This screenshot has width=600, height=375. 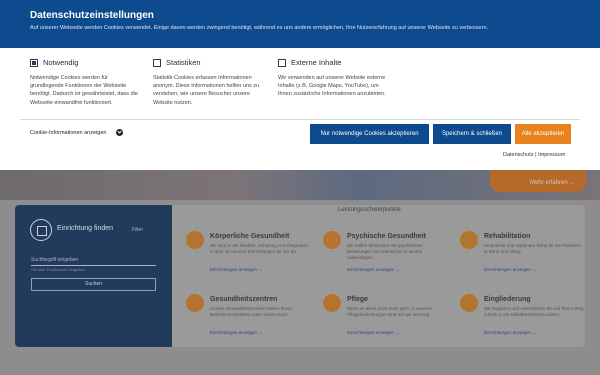 I want to click on finder-search-input: Suchbegriff eingeben, so click(x=93, y=260).